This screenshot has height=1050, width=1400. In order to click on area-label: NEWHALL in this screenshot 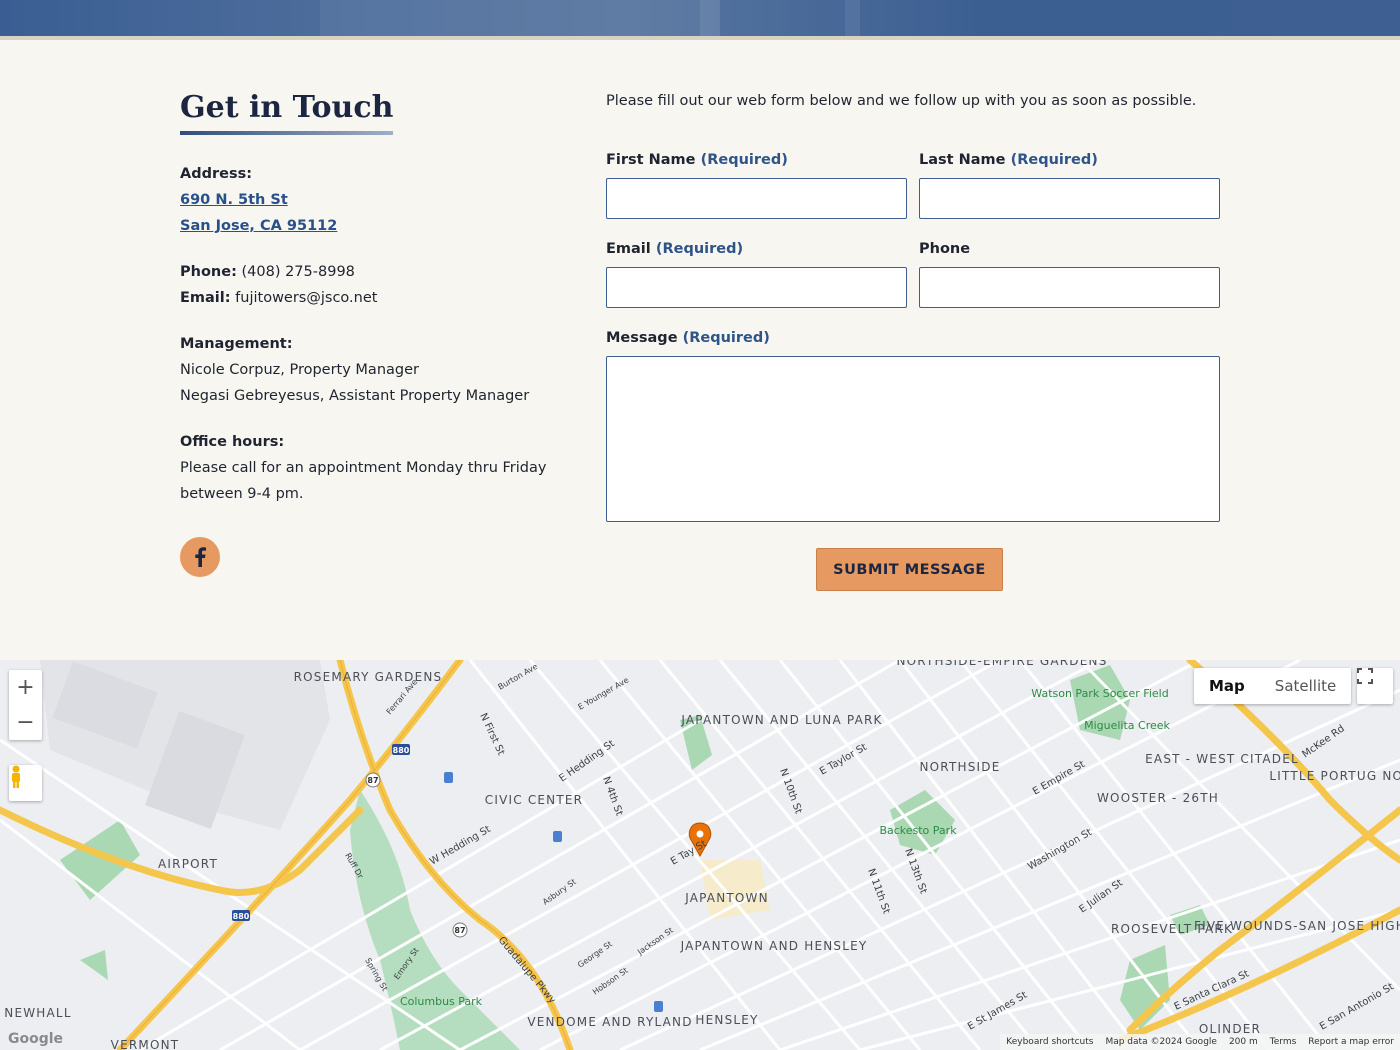, I will do `click(37, 1013)`.